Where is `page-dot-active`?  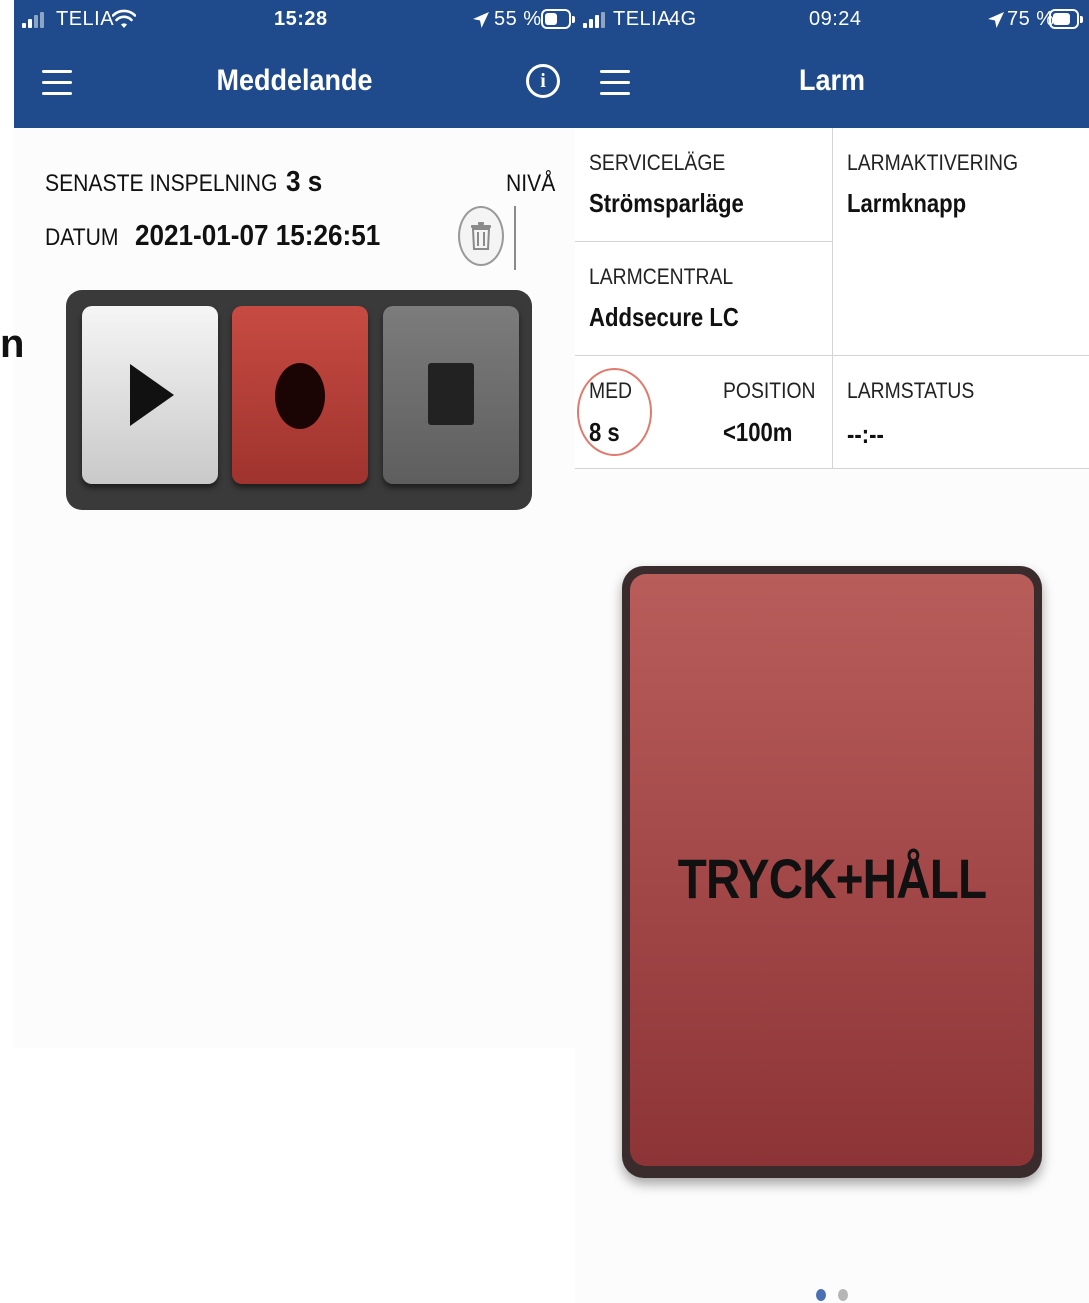
page-dot-active is located at coordinates (821, 1295).